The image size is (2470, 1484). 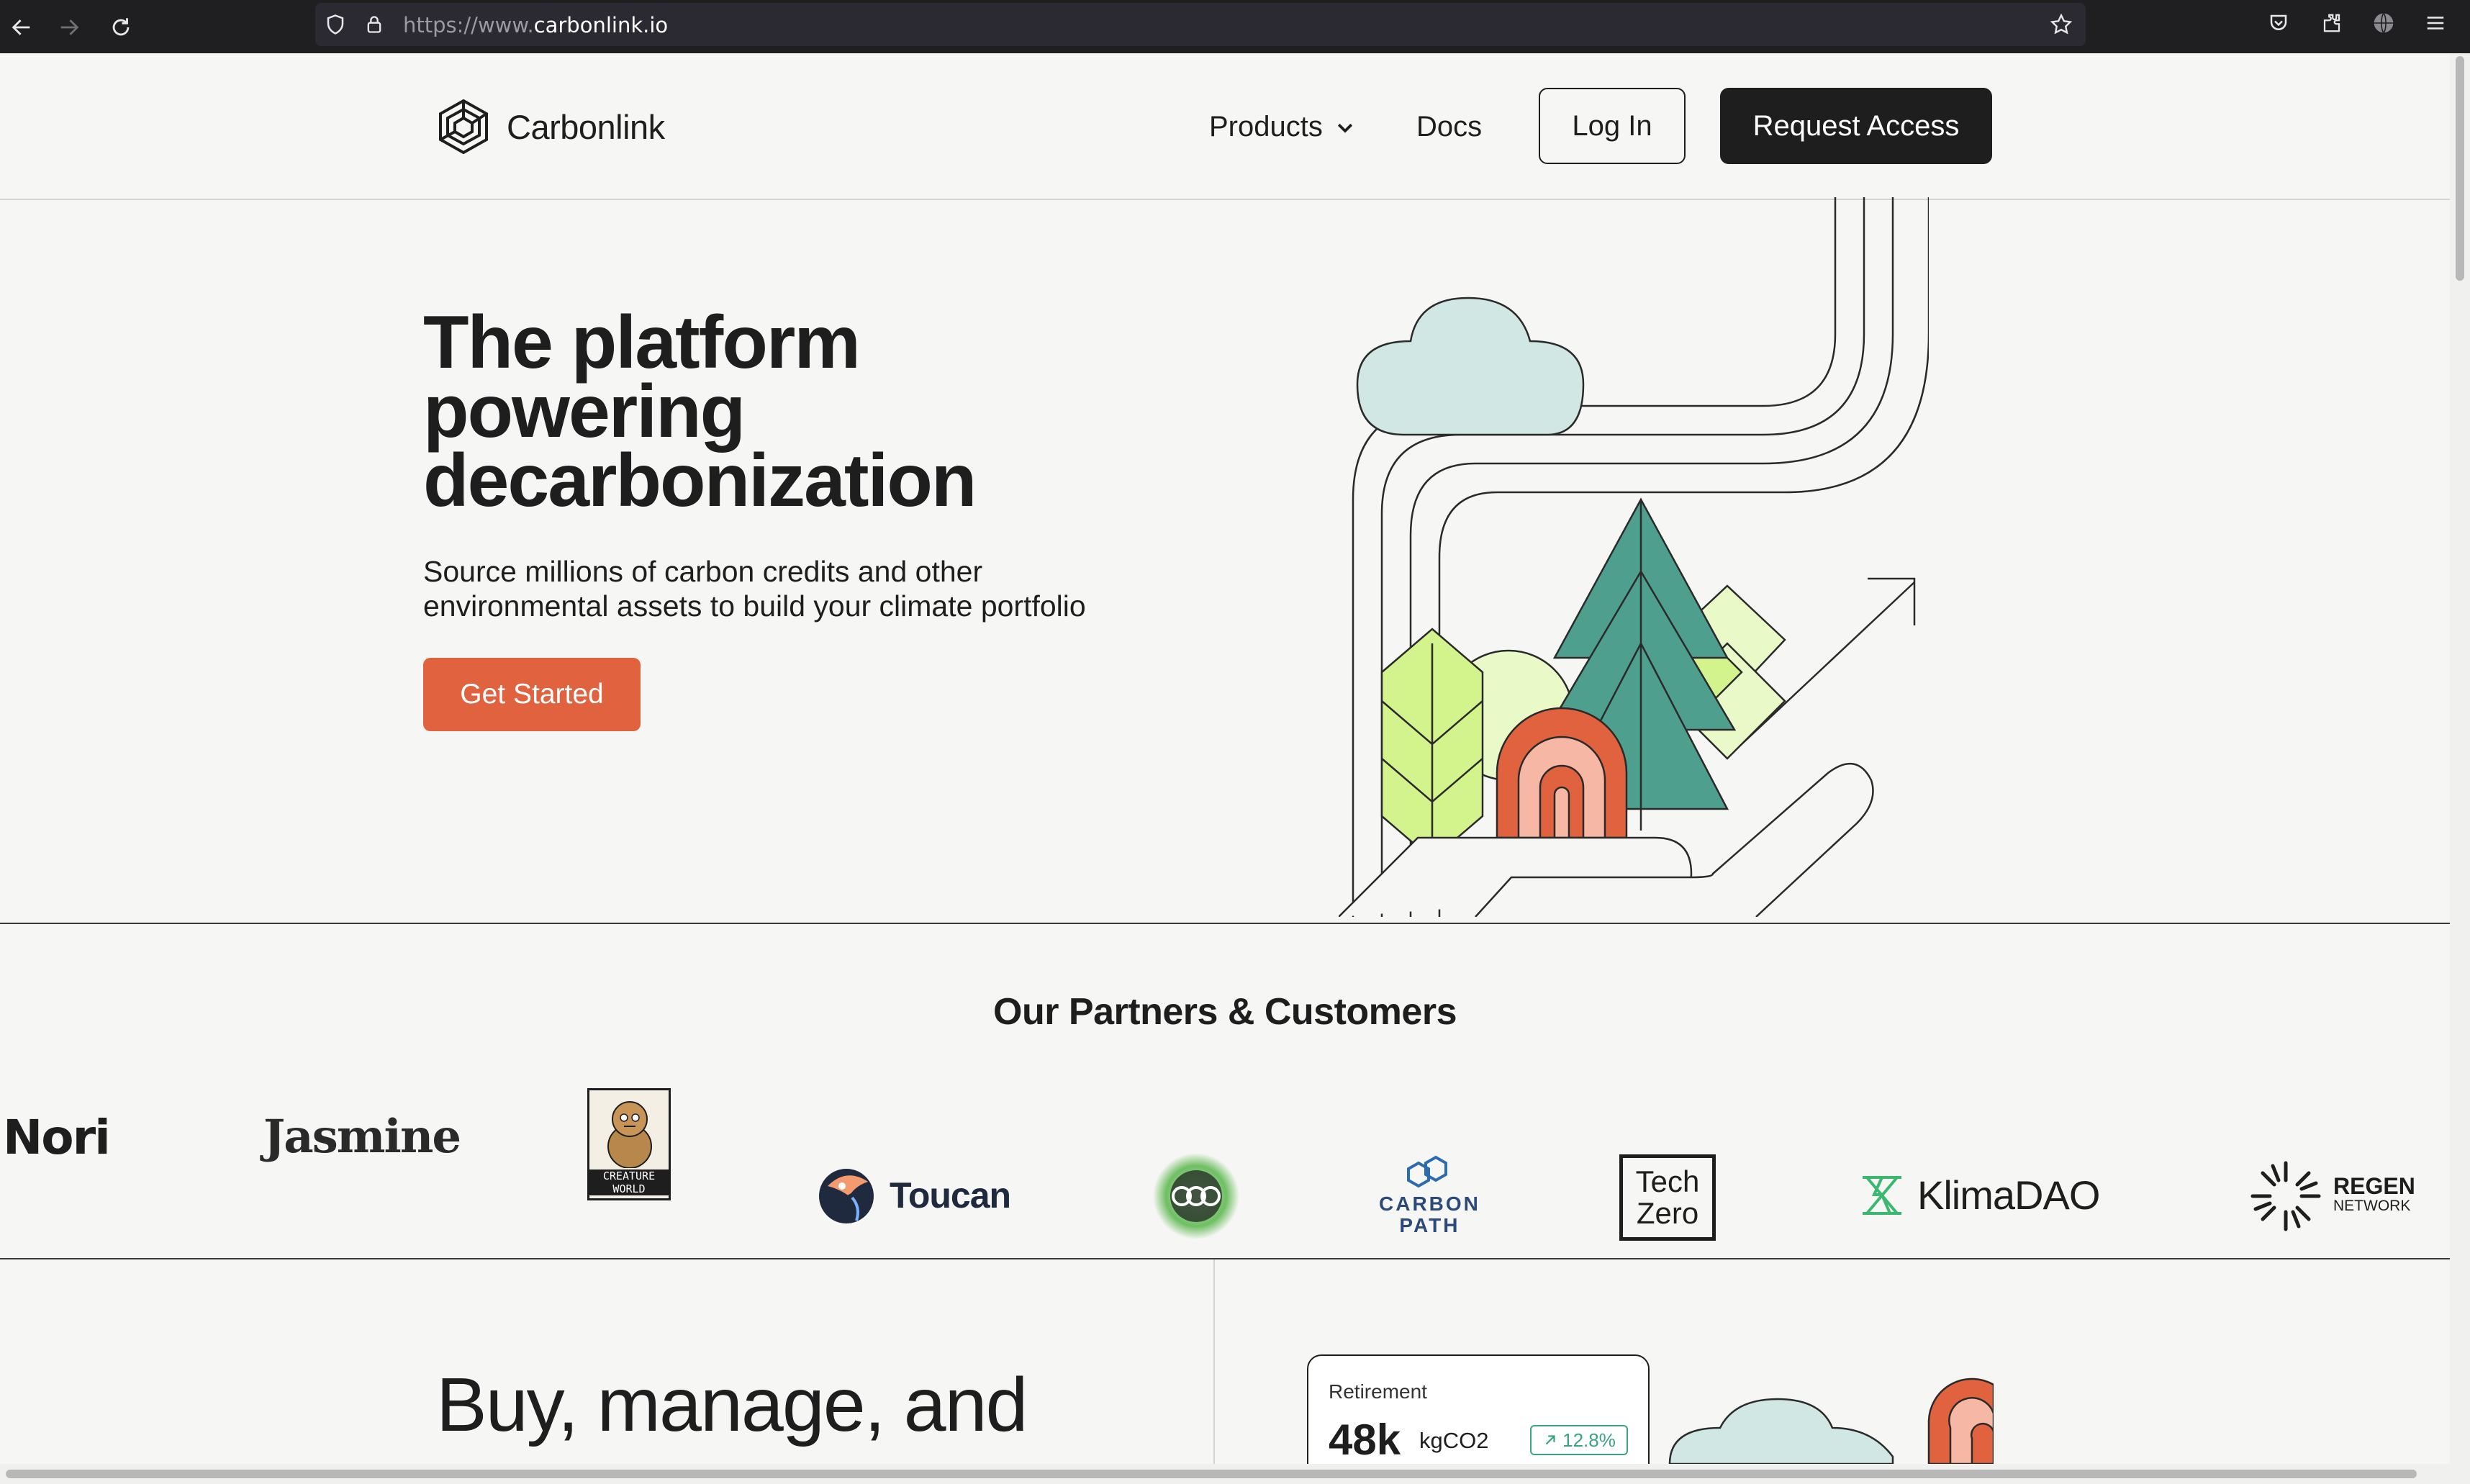 What do you see at coordinates (1266, 126) in the screenshot?
I see `nav-products-label: Products` at bounding box center [1266, 126].